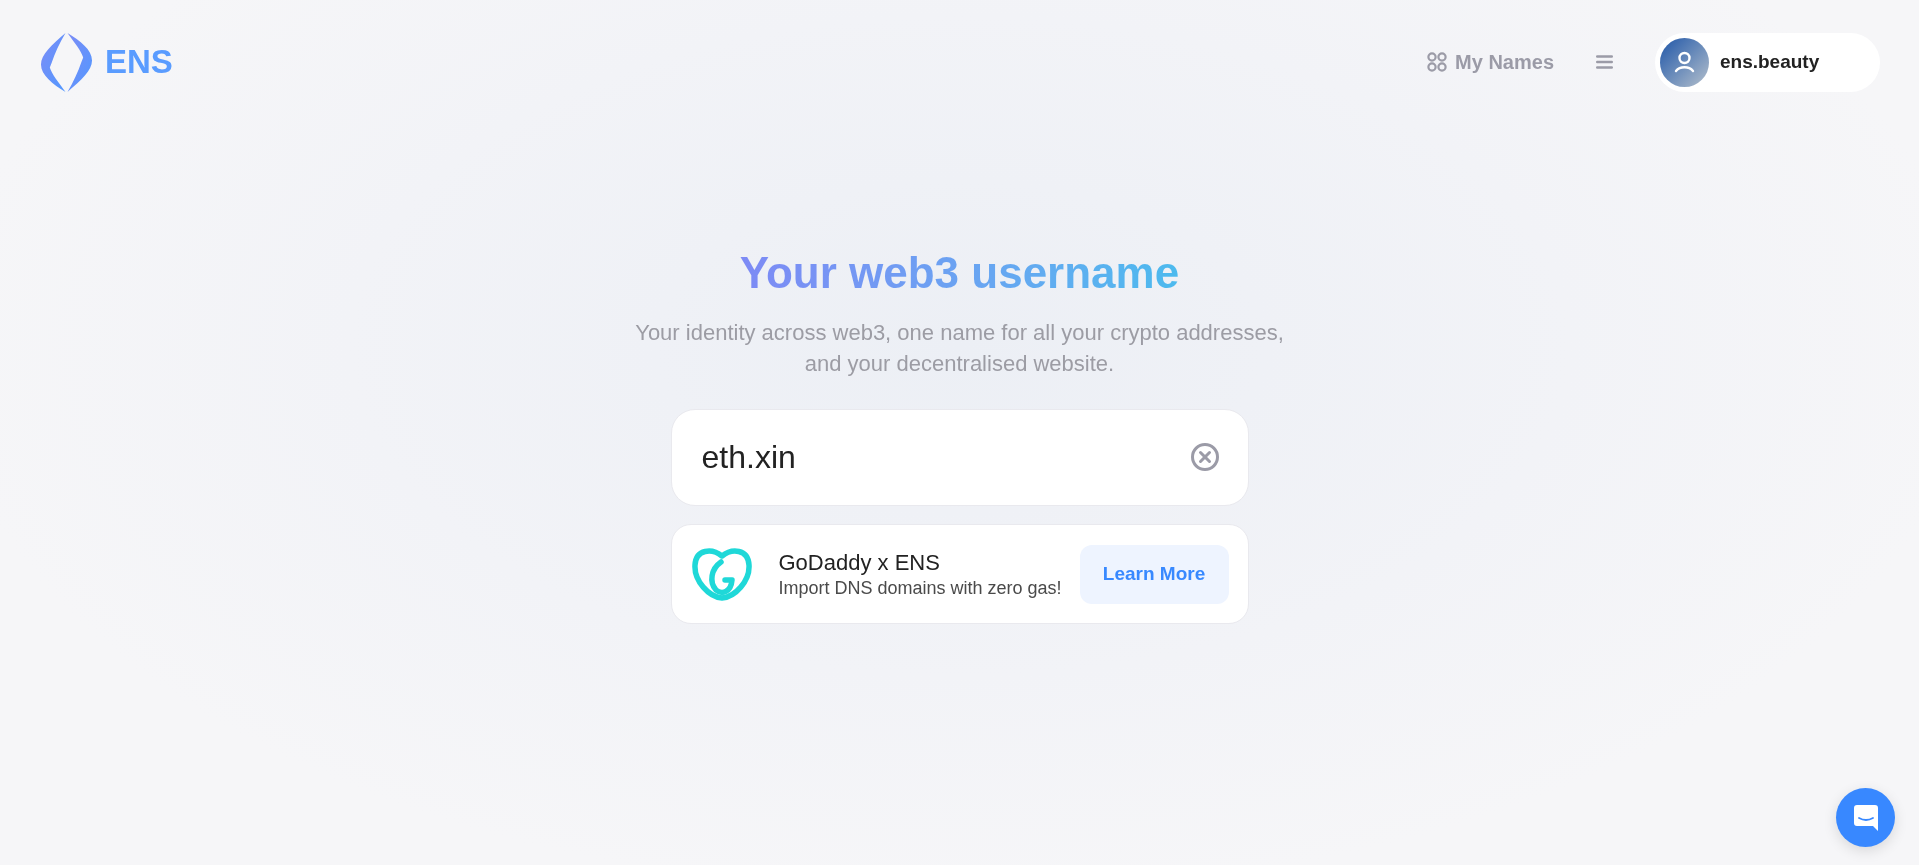  I want to click on search-field: eth.xin, so click(959, 457).